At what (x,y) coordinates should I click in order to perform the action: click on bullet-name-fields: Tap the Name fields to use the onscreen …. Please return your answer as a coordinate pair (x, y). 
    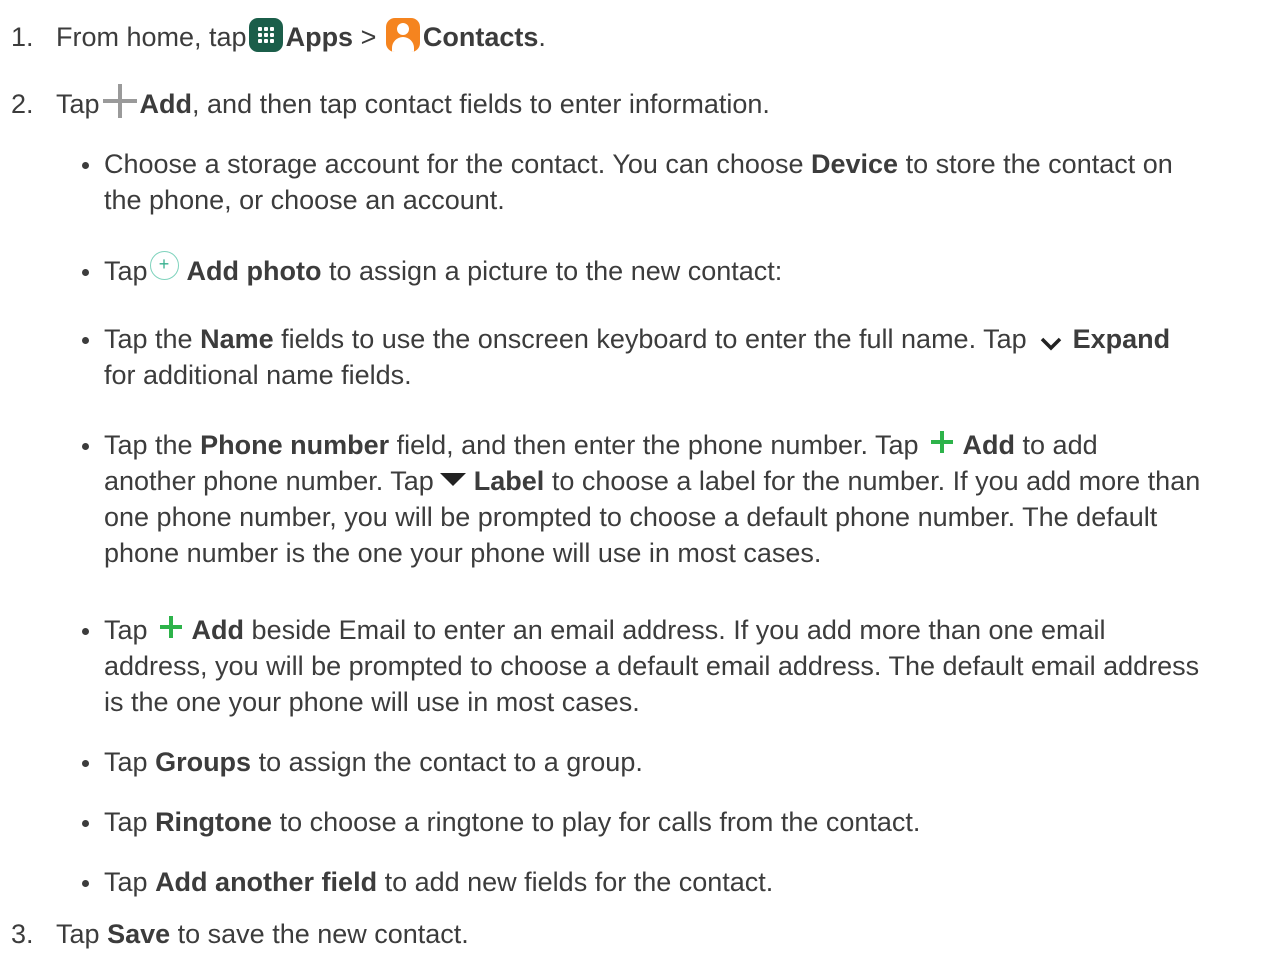
    Looking at the image, I should click on (668, 357).